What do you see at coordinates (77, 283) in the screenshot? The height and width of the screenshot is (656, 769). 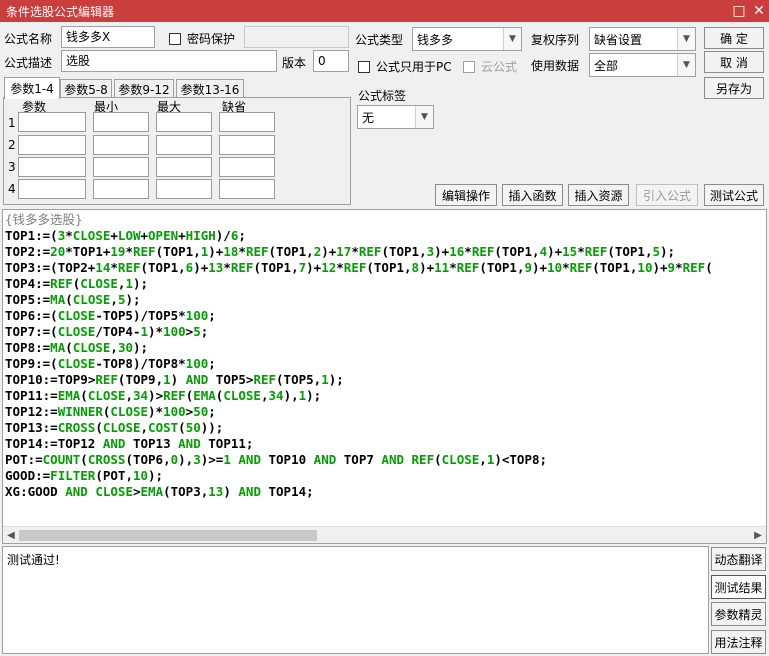 I see `code-line: TOP4:=REF(CLOSE,1);` at bounding box center [77, 283].